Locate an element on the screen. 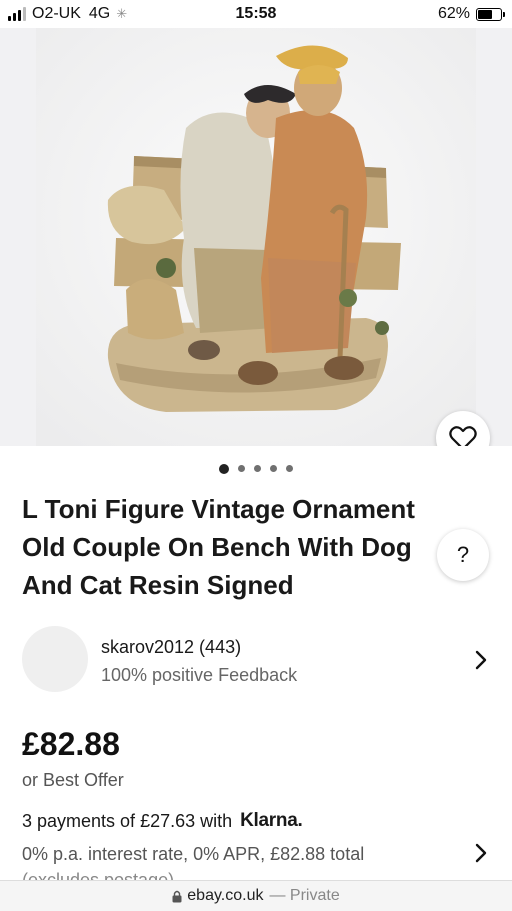  private-mode-label: — Private is located at coordinates (304, 895).